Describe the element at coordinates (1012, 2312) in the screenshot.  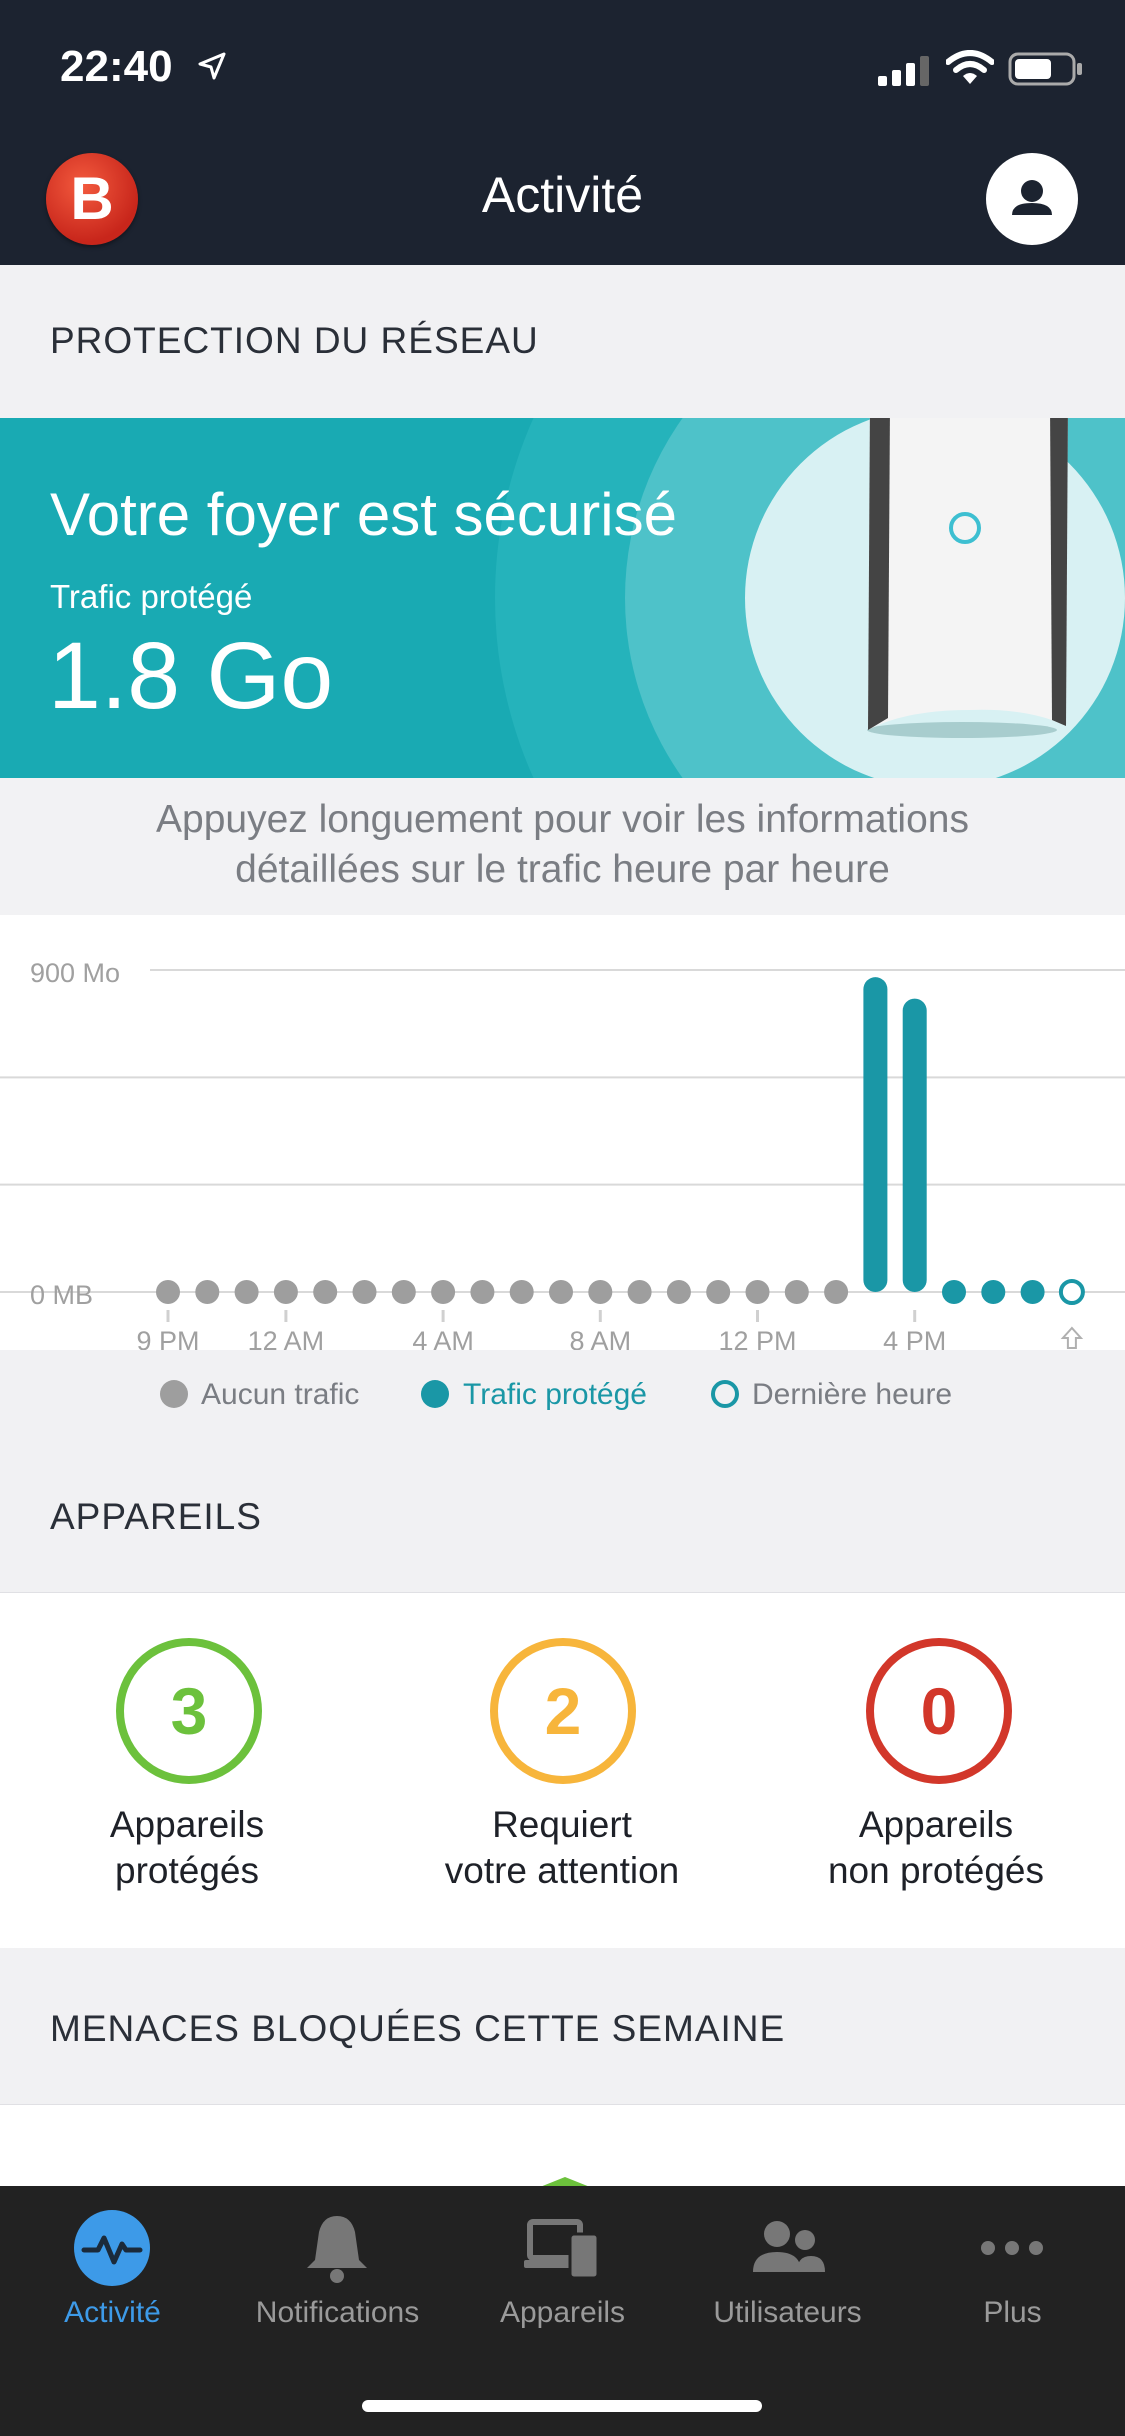
I see `tab-label: Plus` at that location.